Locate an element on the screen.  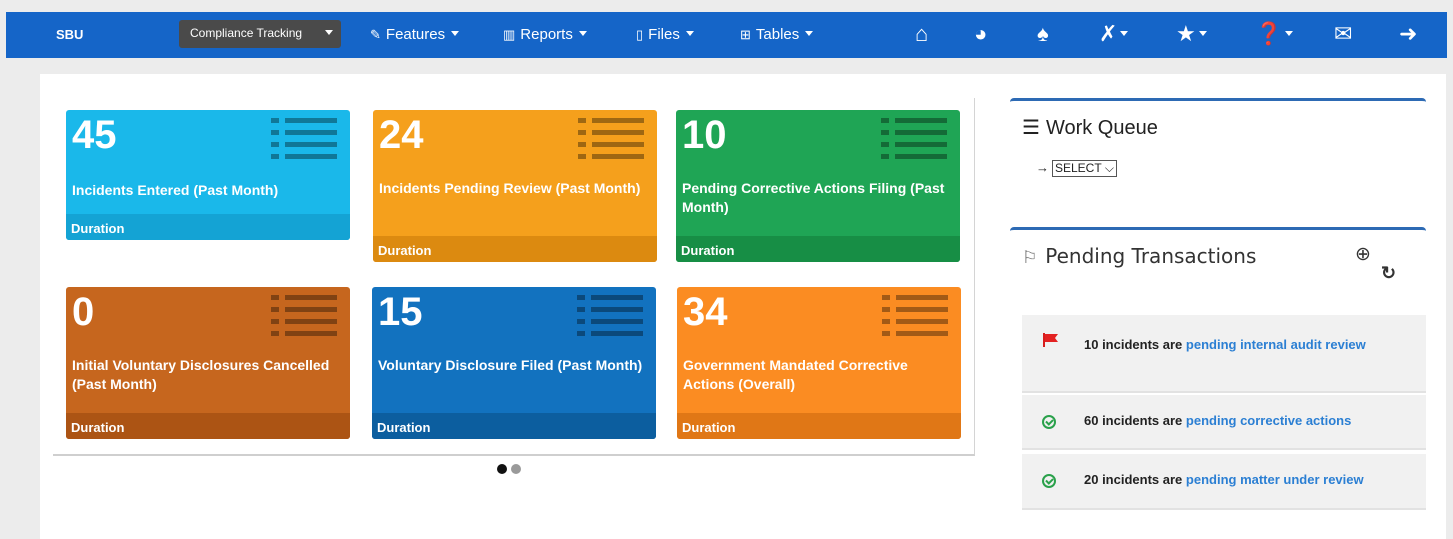
work-queue-select-row: → SELECT ⌵ is located at coordinates (1076, 168).